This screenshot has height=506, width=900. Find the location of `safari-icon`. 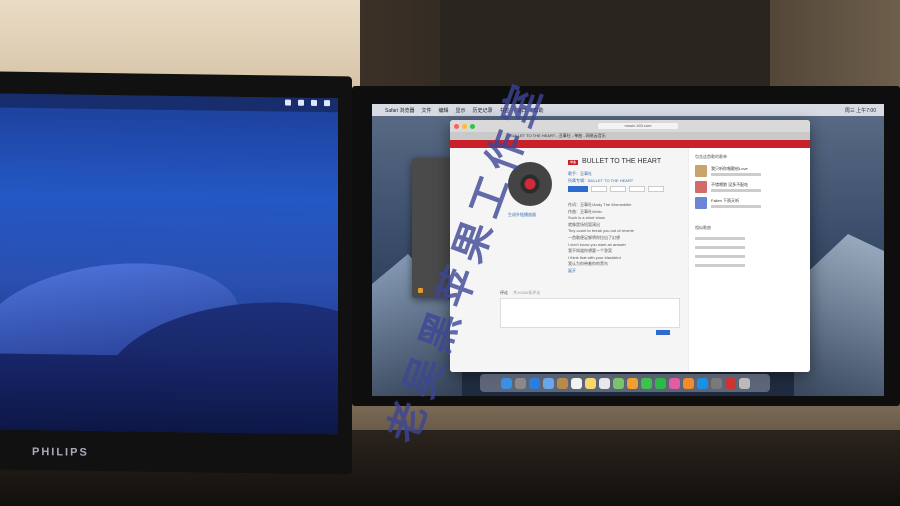

safari-icon is located at coordinates (534, 383).